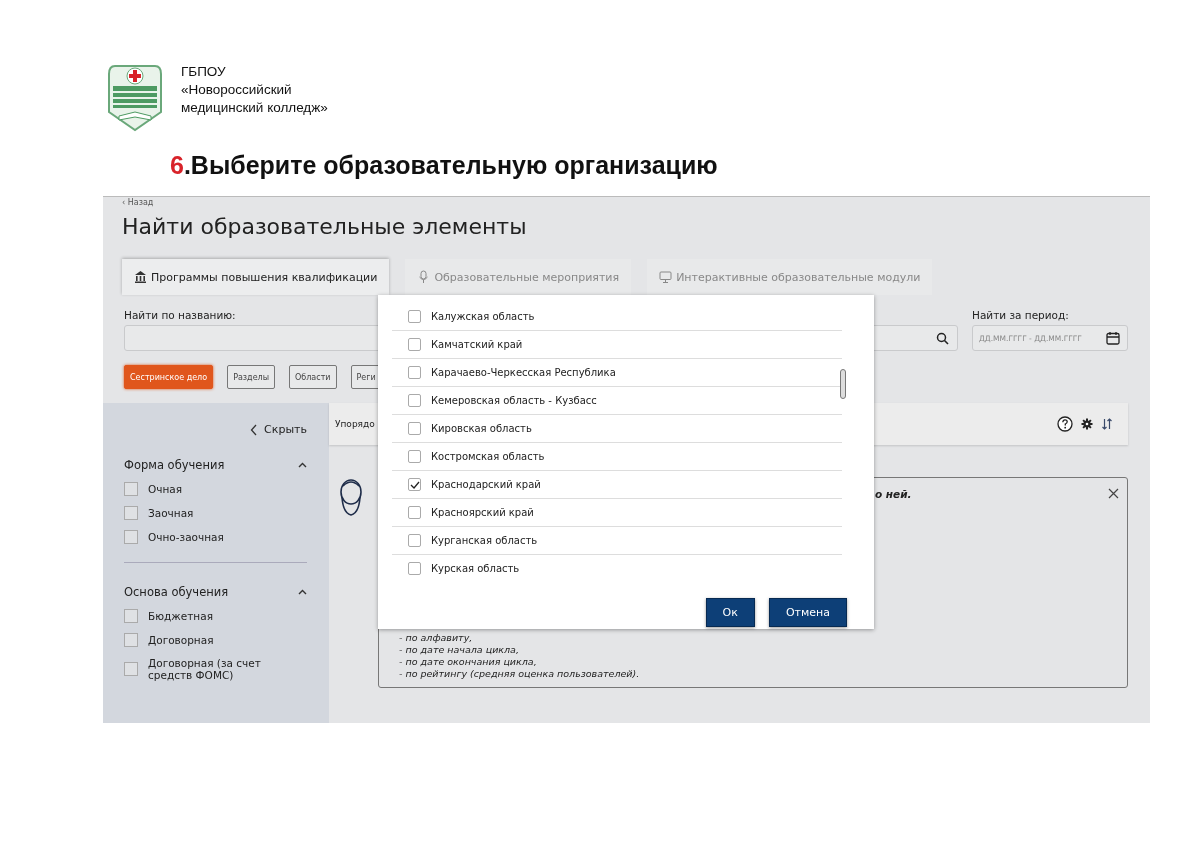 The image size is (1200, 849). Describe the element at coordinates (483, 316) in the screenshot. I see `region-label: Калужская область` at that location.